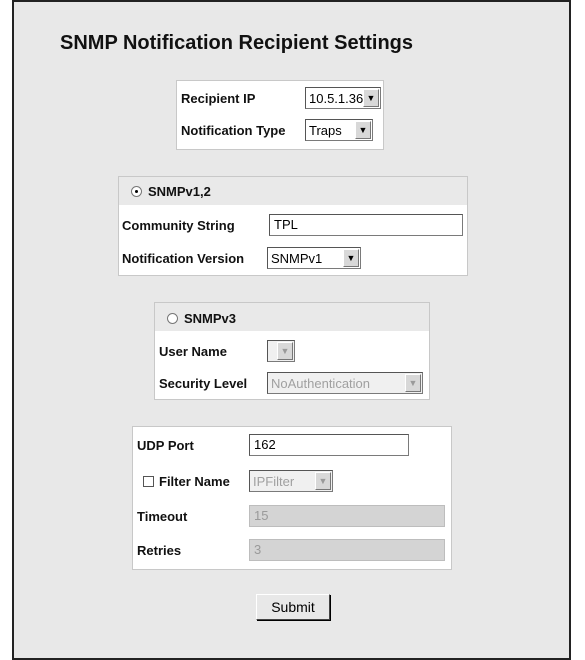  Describe the element at coordinates (162, 516) in the screenshot. I see `timeout-label: Timeout` at that location.